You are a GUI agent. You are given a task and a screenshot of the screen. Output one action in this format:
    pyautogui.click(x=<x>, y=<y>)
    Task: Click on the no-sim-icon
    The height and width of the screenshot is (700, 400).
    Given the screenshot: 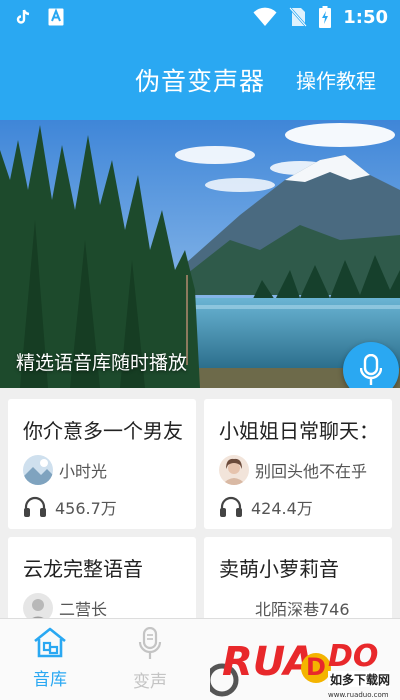 What is the action you would take?
    pyautogui.click(x=298, y=17)
    